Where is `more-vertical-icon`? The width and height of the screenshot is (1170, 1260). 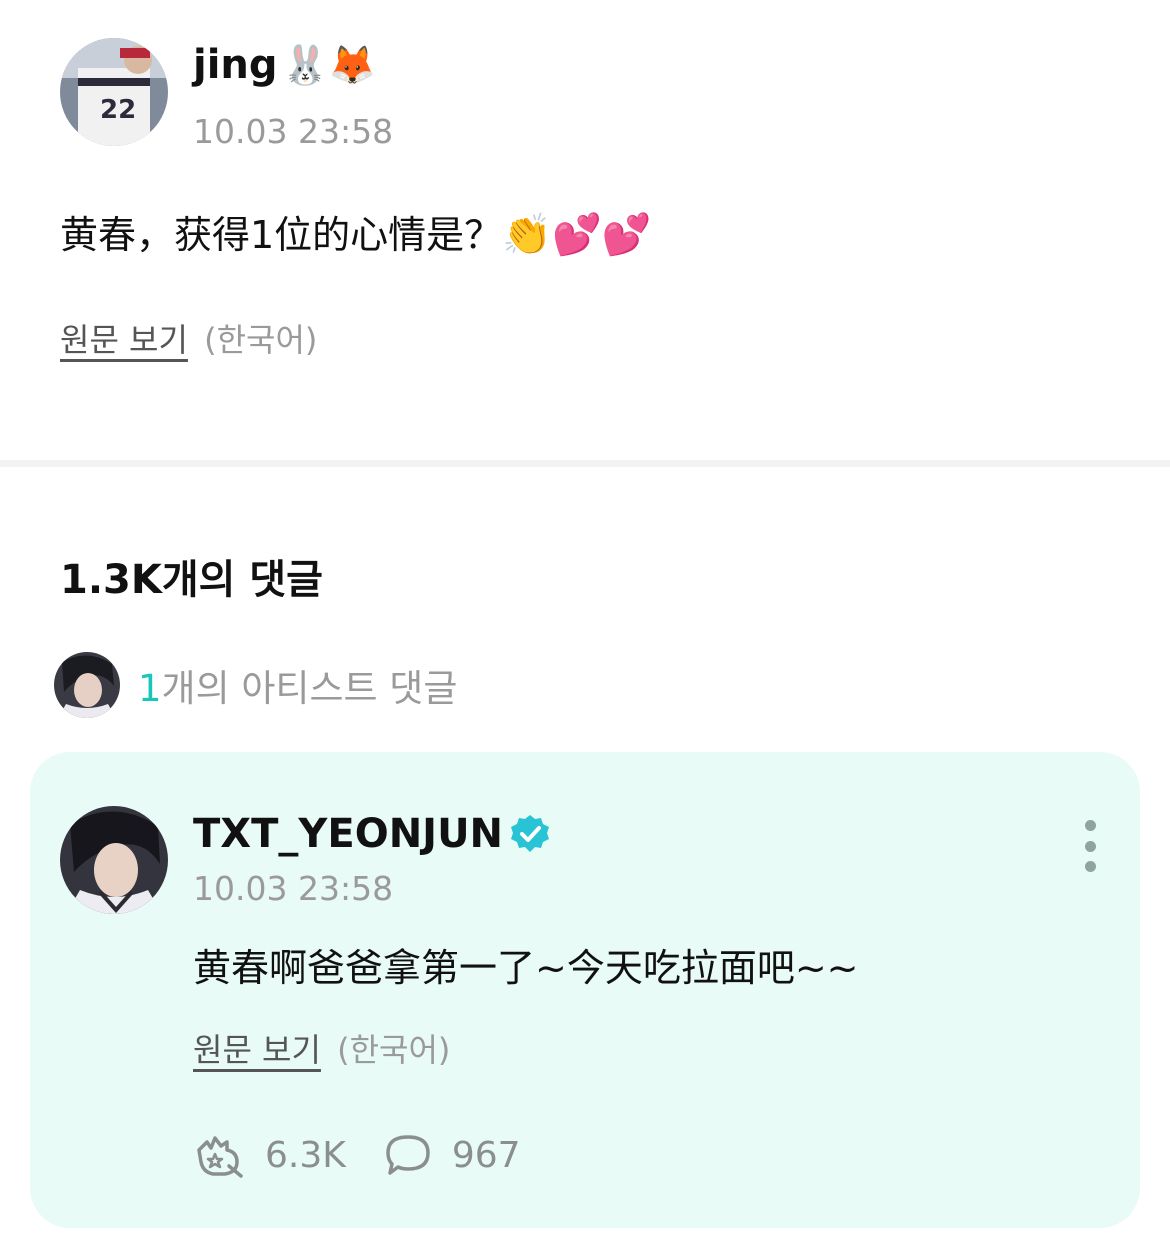 more-vertical-icon is located at coordinates (1090, 846).